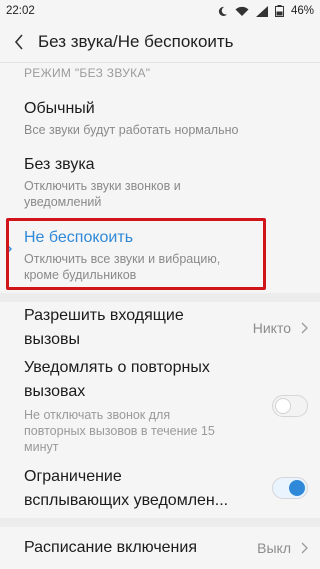  I want to click on setting-value: Никто, so click(271, 328).